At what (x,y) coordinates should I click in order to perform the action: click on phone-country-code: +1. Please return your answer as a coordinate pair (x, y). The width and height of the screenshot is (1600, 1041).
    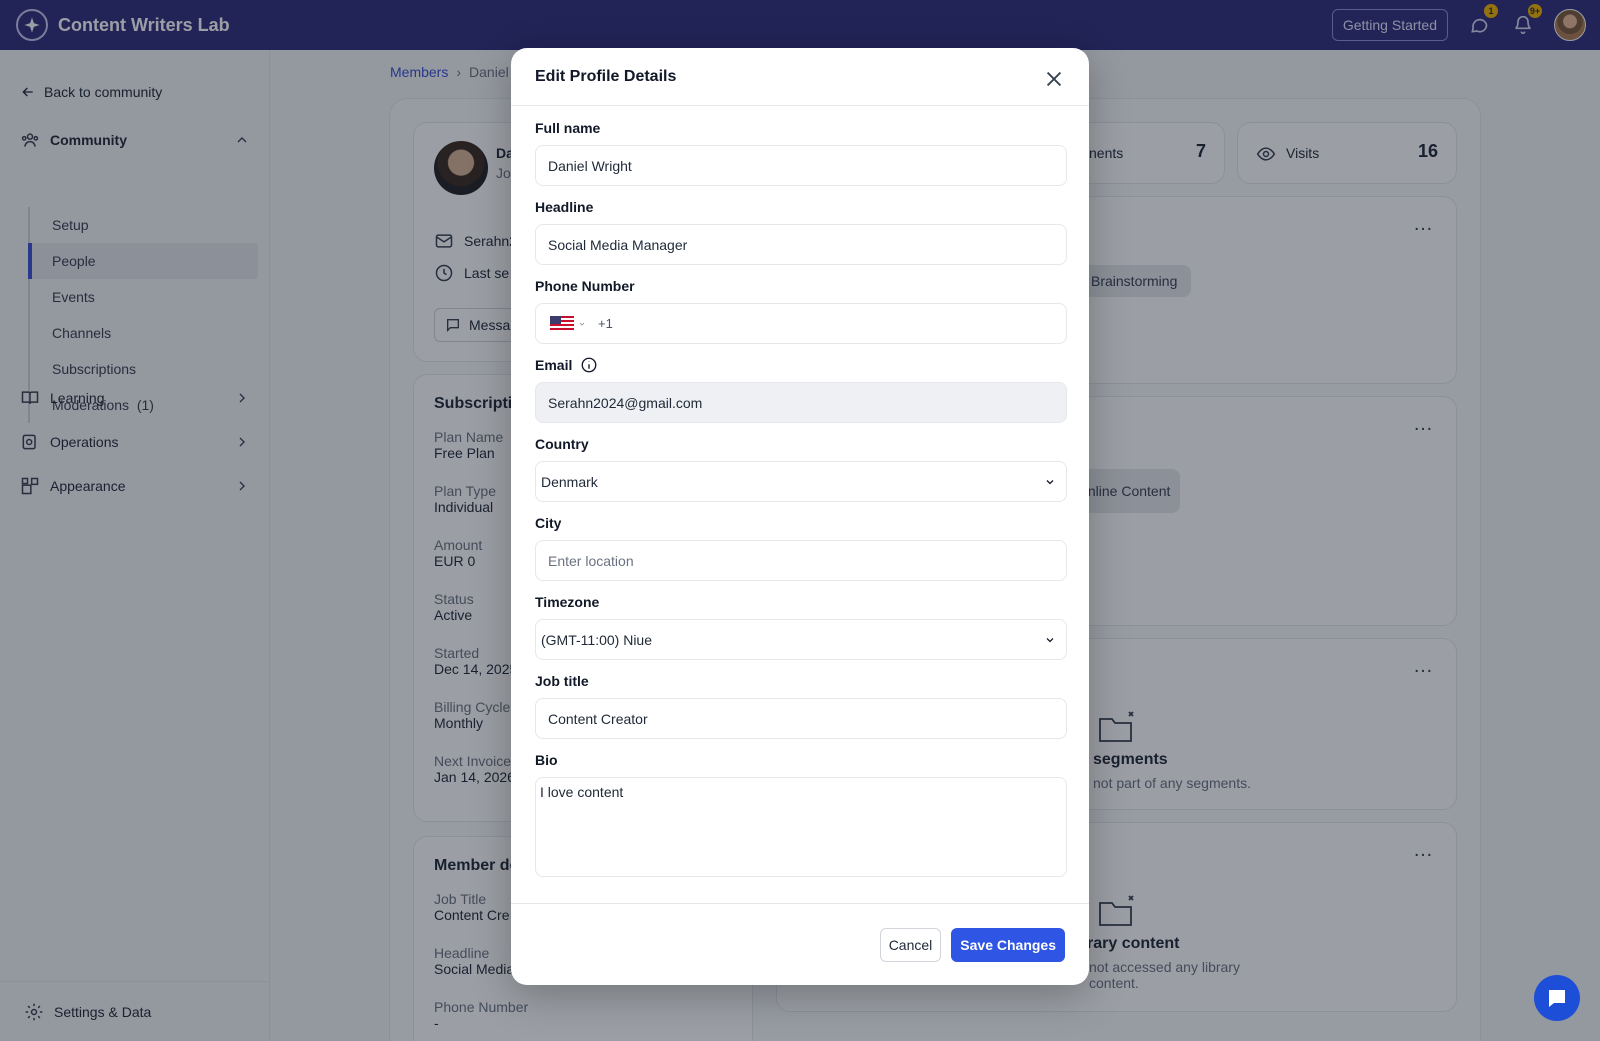
    Looking at the image, I should click on (605, 323).